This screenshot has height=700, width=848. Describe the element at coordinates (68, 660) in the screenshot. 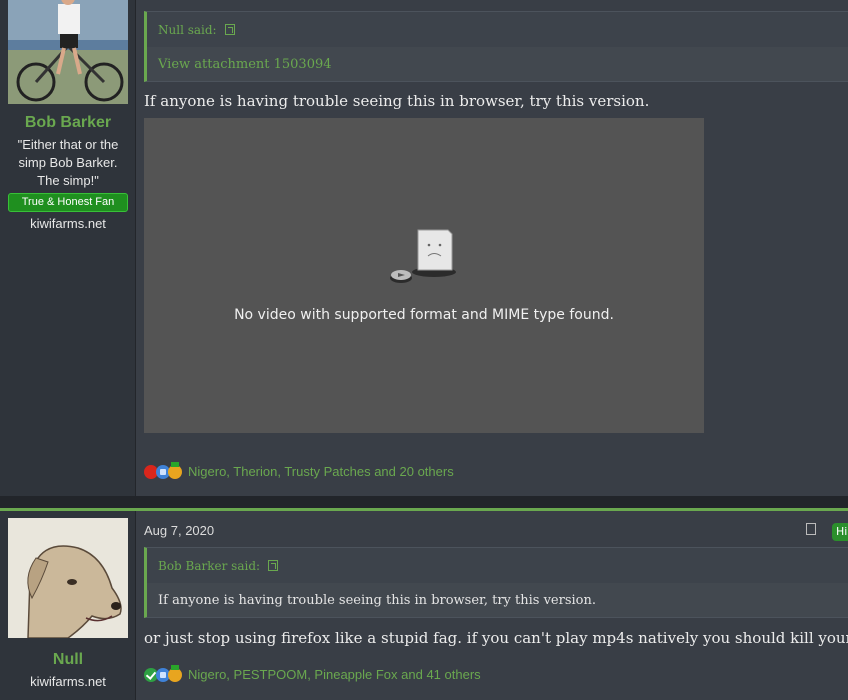

I see `username: Null` at that location.